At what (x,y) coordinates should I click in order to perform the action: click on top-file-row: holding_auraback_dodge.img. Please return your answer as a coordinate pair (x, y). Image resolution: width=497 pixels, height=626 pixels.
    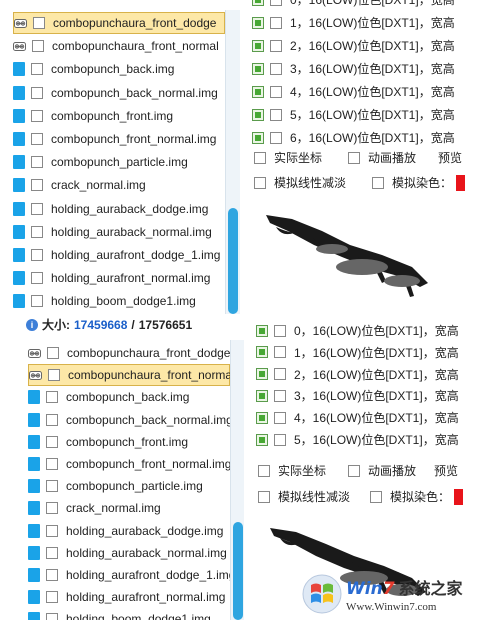
    Looking at the image, I should click on (119, 209).